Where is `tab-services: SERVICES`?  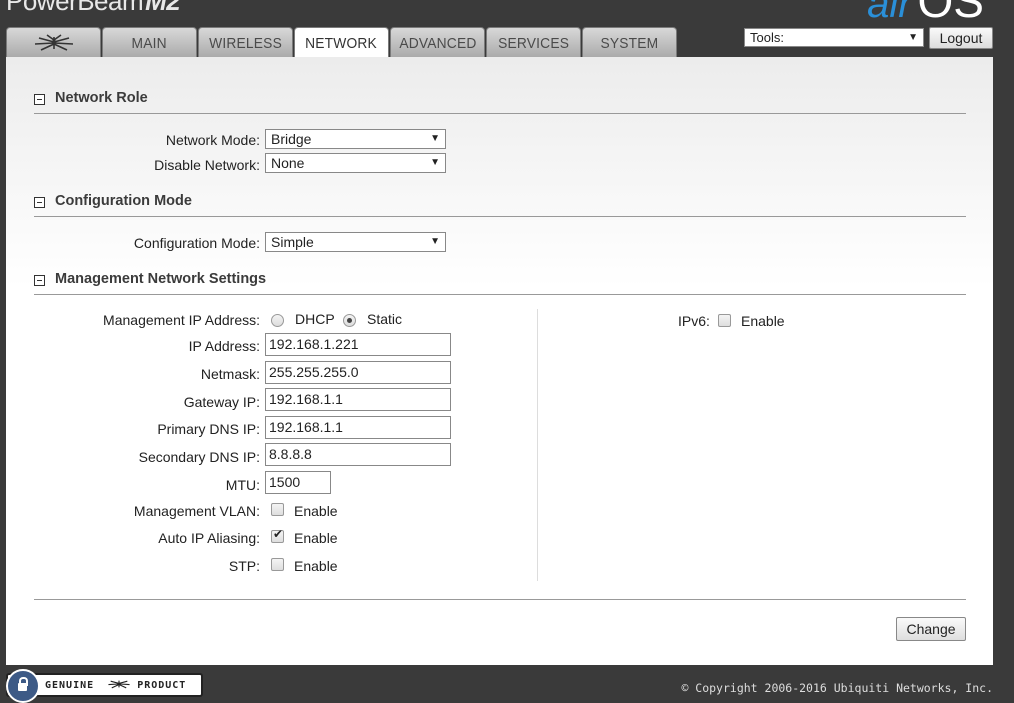 tab-services: SERVICES is located at coordinates (533, 42).